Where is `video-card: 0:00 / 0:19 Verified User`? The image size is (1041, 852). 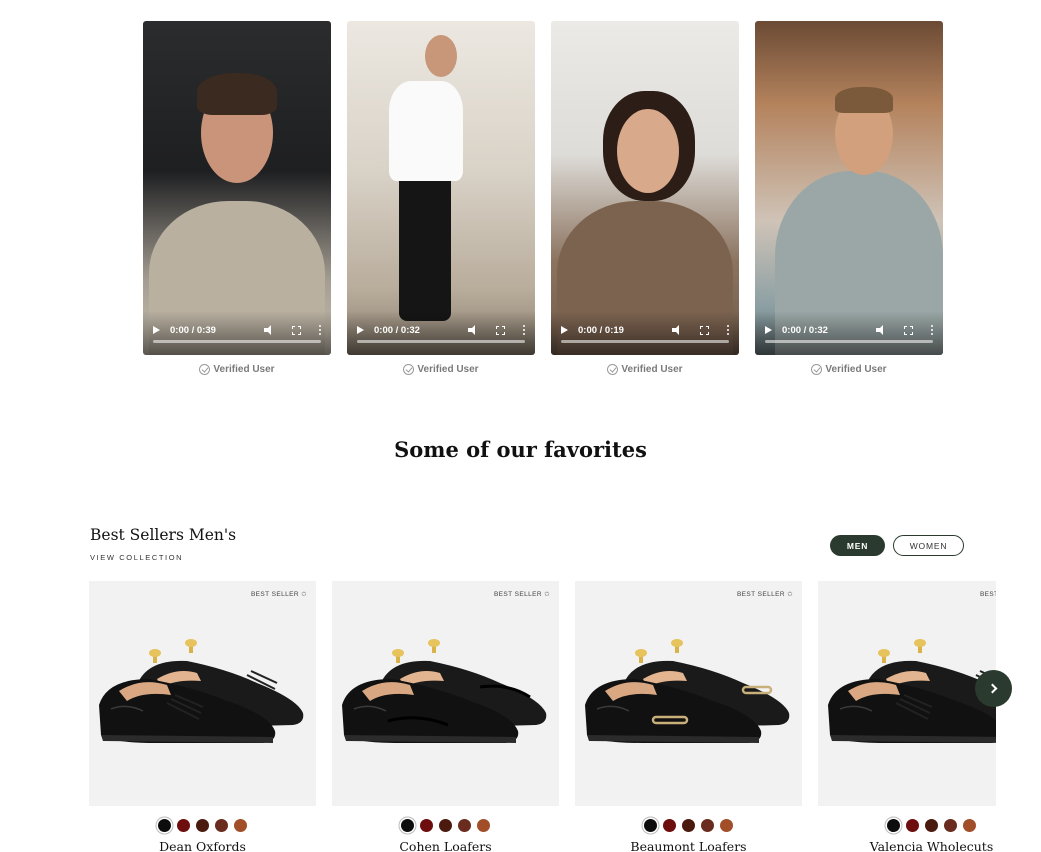
video-card: 0:00 / 0:19 Verified User is located at coordinates (645, 198).